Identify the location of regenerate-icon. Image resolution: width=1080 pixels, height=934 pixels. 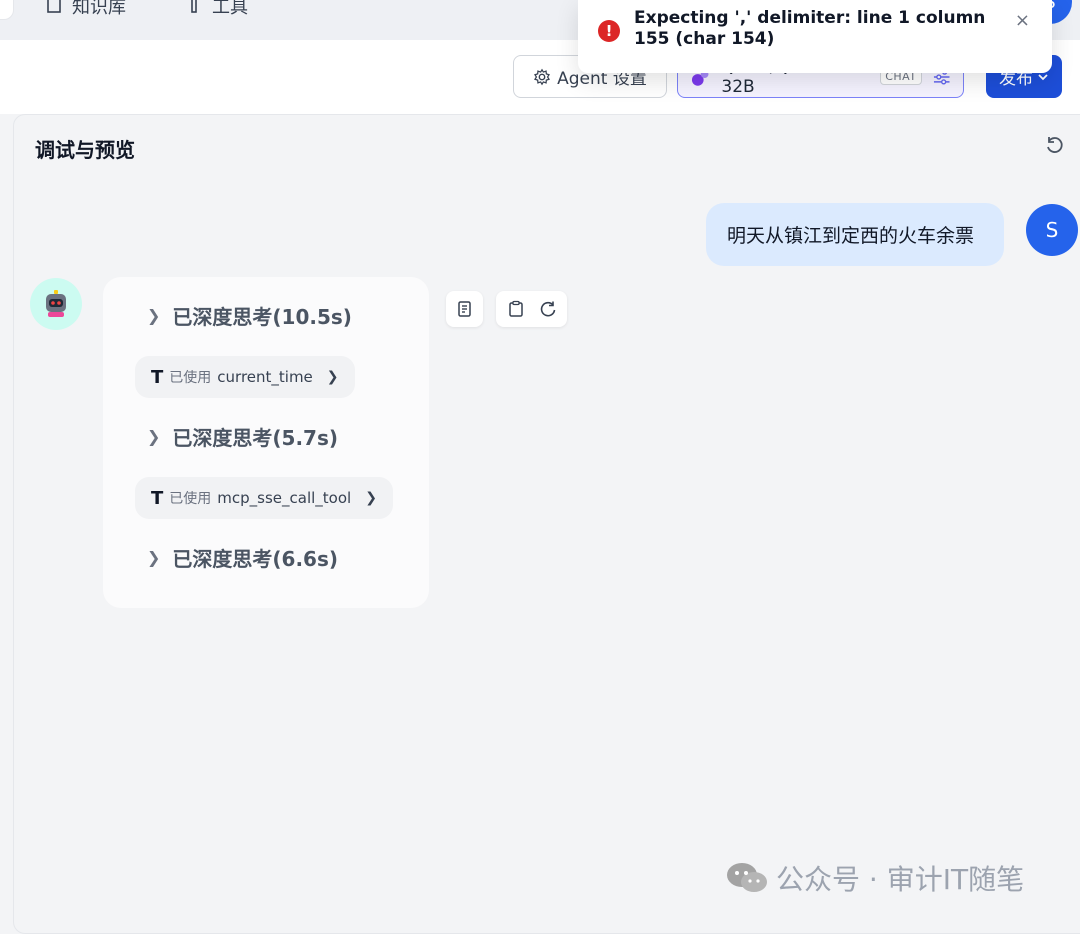
(548, 309).